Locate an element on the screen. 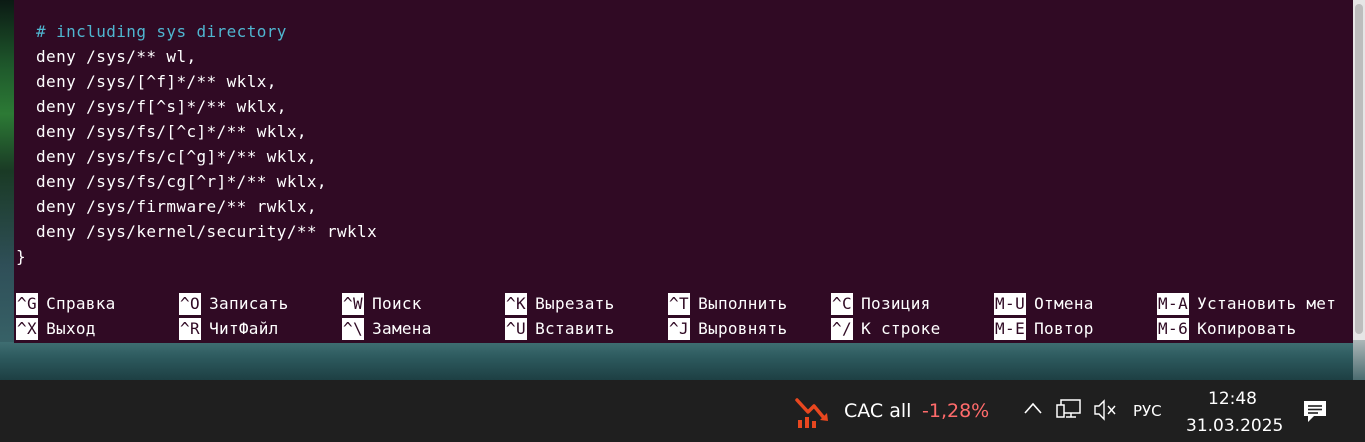 This screenshot has width=1365, height=442. shortcut-key: ^/ is located at coordinates (842, 329).